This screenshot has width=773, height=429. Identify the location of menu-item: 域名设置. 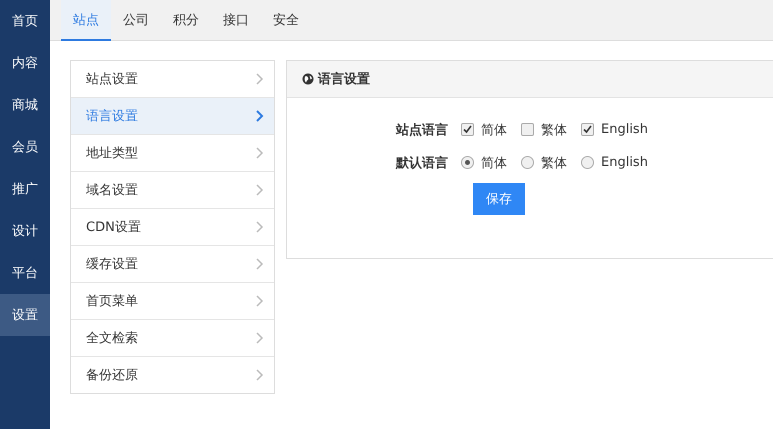
(172, 189).